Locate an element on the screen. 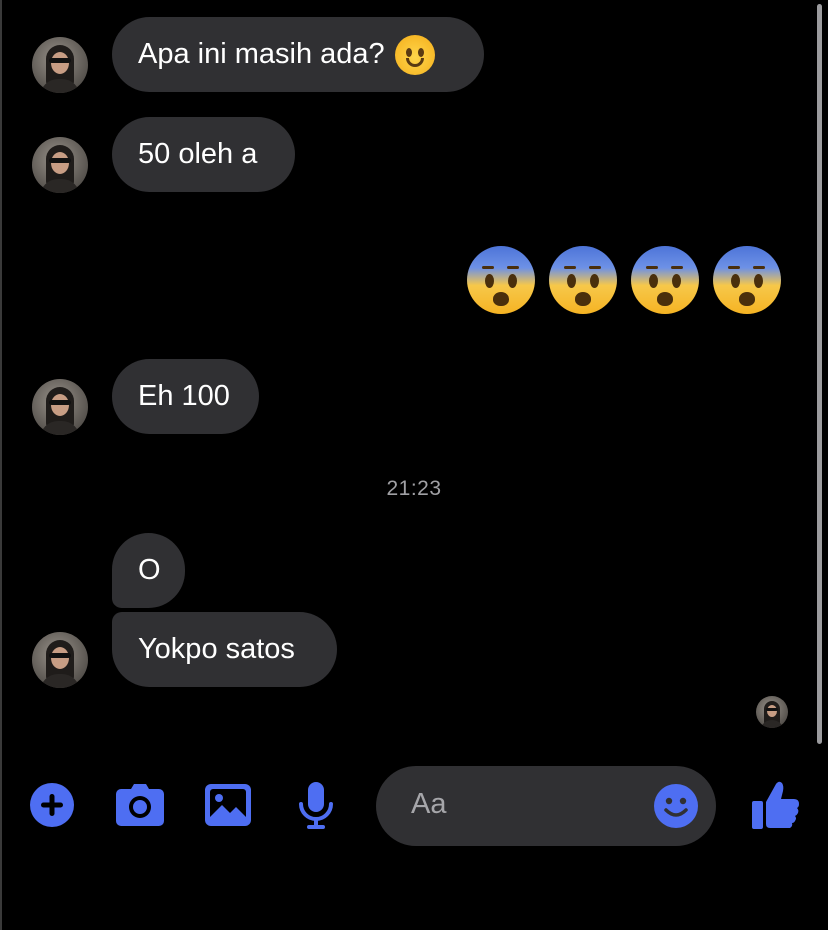 This screenshot has width=828, height=930. emoji-icon is located at coordinates (676, 806).